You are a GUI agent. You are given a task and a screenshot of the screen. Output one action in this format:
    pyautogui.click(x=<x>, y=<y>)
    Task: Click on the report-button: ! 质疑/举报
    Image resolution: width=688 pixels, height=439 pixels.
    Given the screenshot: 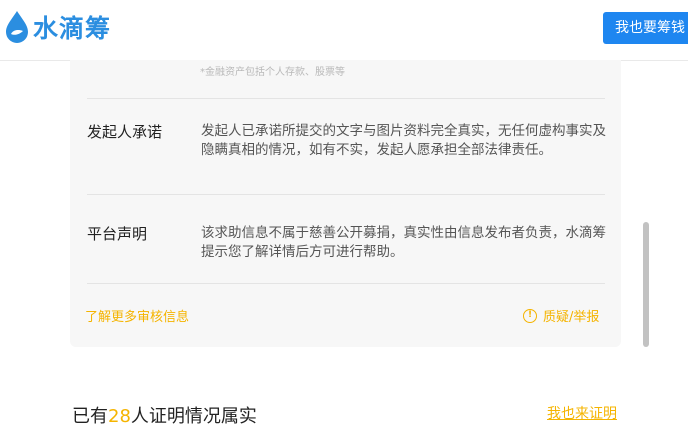 What is the action you would take?
    pyautogui.click(x=561, y=315)
    